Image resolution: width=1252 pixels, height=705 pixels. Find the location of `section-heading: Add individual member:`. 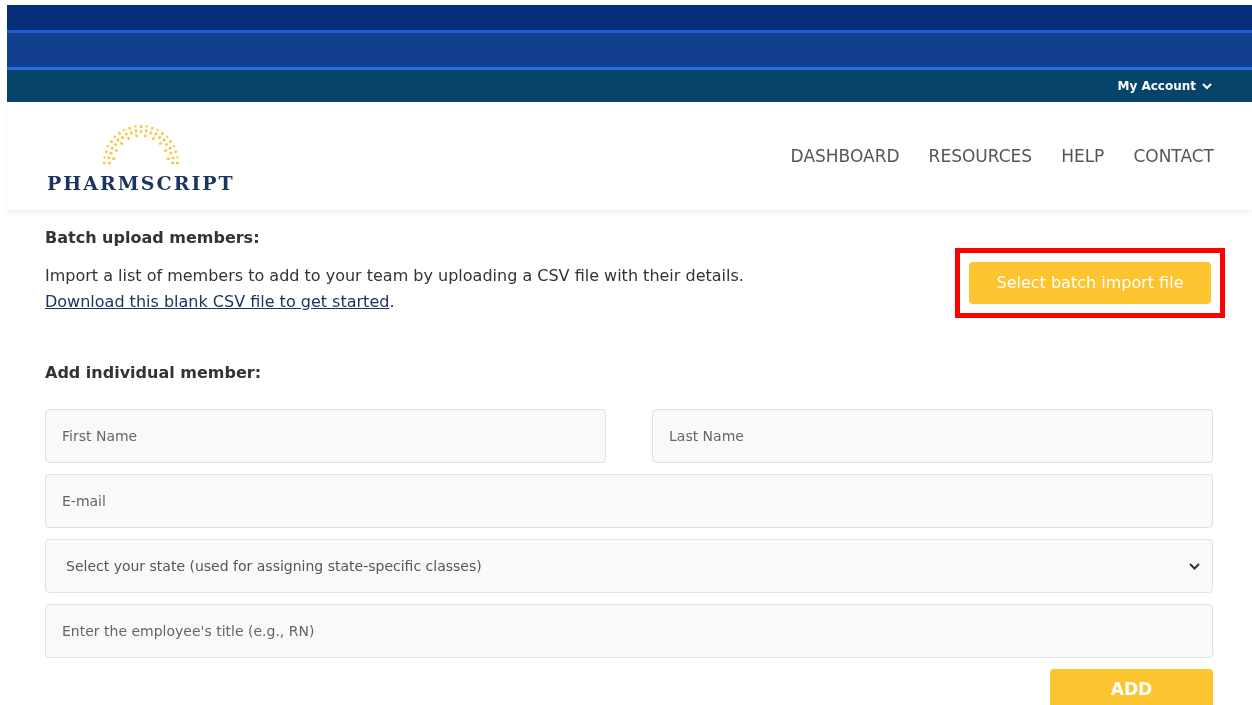

section-heading: Add individual member: is located at coordinates (154, 373).